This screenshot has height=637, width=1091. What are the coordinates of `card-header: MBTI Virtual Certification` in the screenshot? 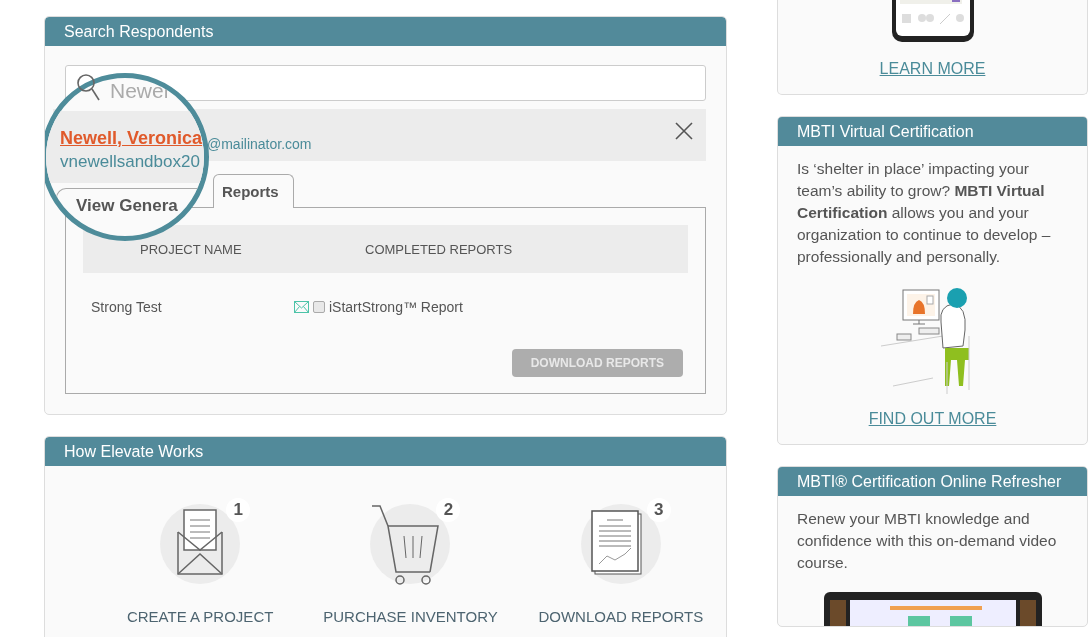 It's located at (932, 131).